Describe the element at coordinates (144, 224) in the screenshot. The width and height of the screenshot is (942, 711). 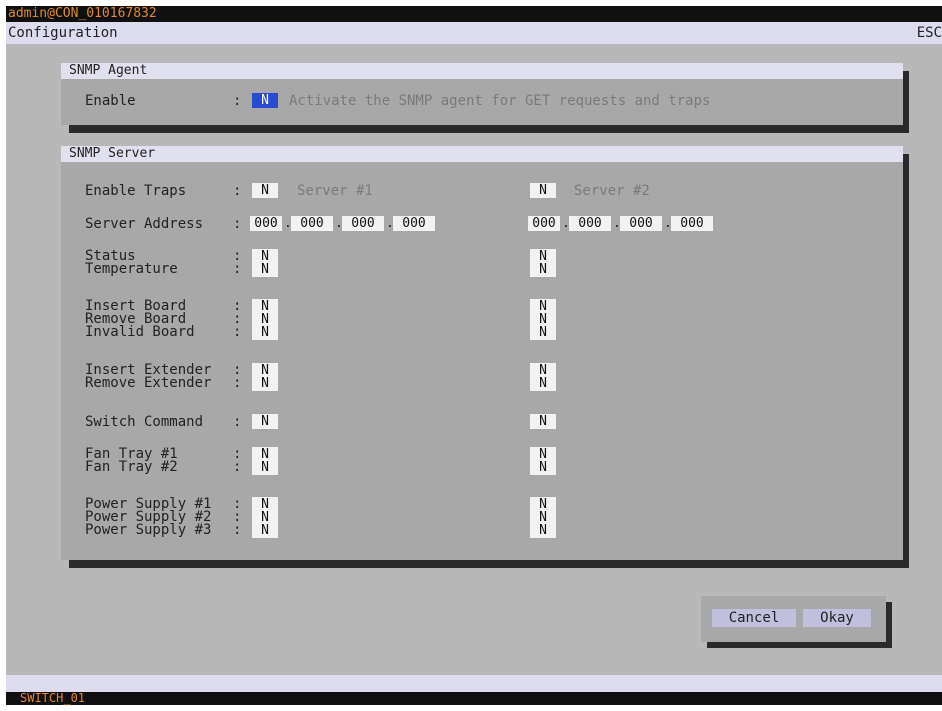
I see `server-address-label: Server Address` at that location.